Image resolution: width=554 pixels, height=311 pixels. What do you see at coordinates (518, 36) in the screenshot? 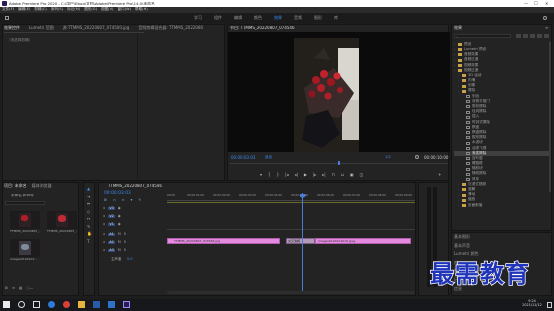
I see `accelerated-effects-icon` at bounding box center [518, 36].